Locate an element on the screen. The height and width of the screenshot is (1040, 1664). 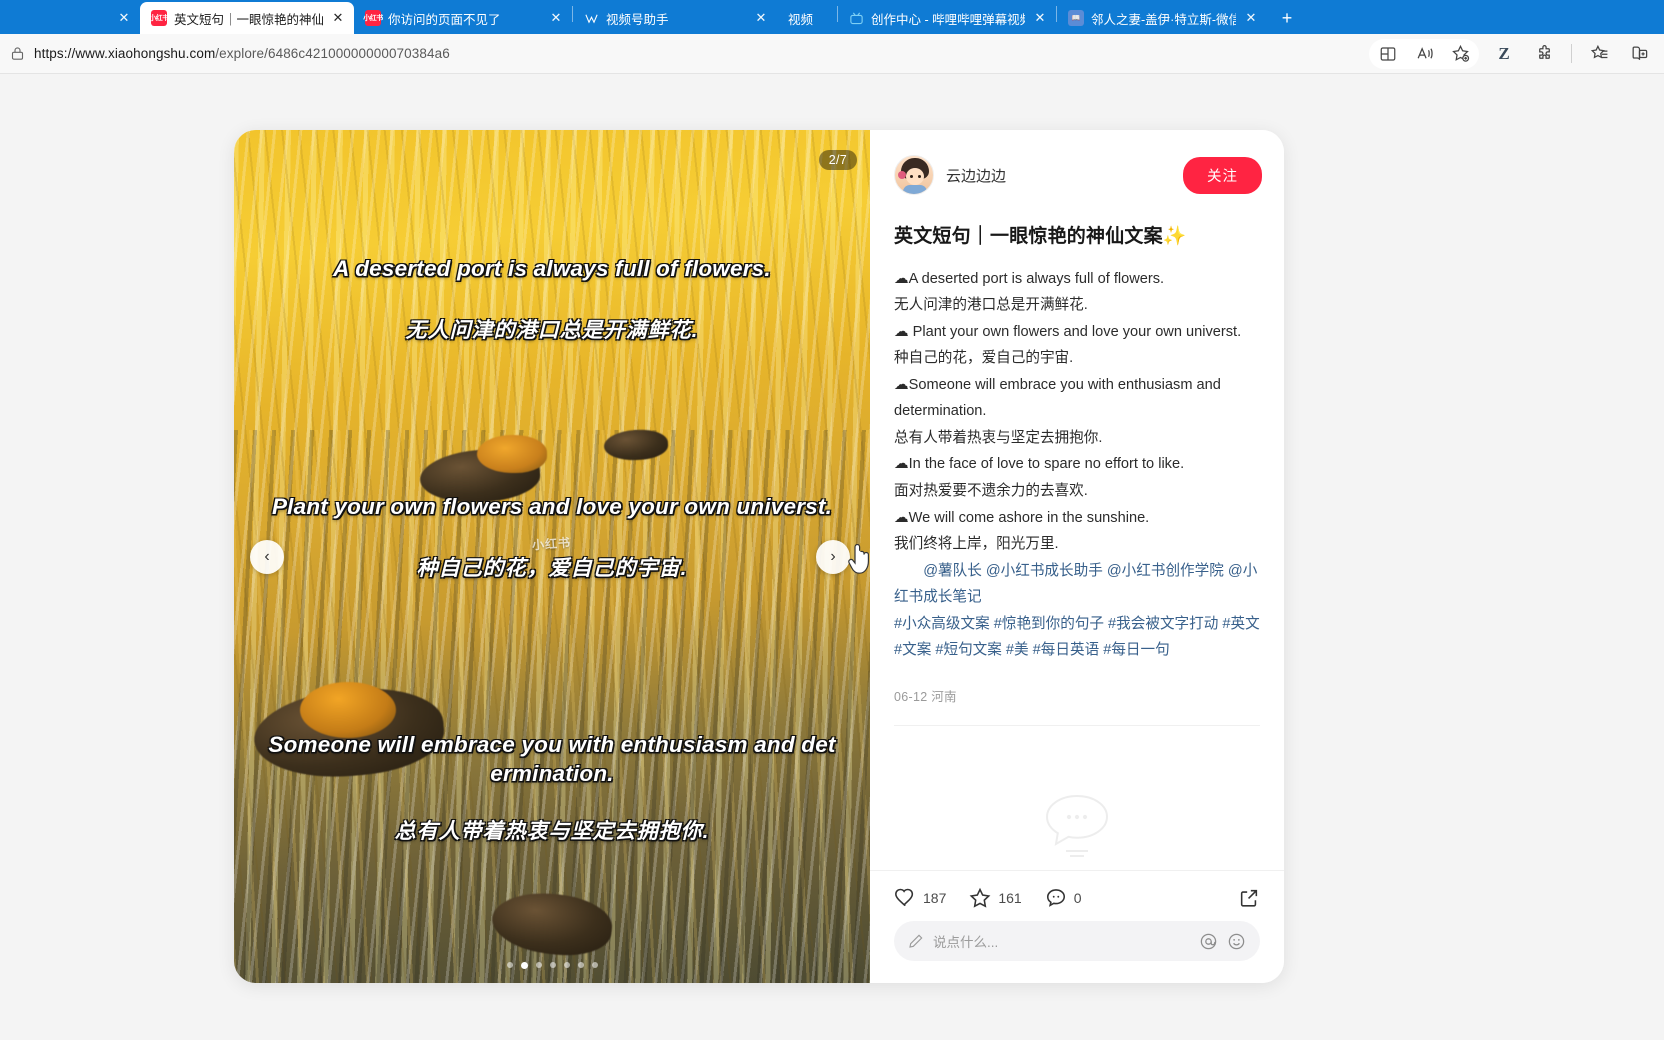
new-tab-button: + is located at coordinates (1287, 18).